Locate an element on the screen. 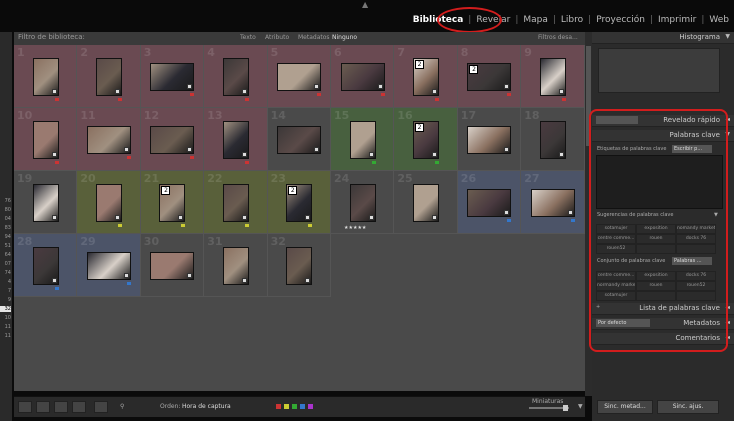 This screenshot has width=734, height=421. cell-index: 4 is located at coordinates (211, 52).